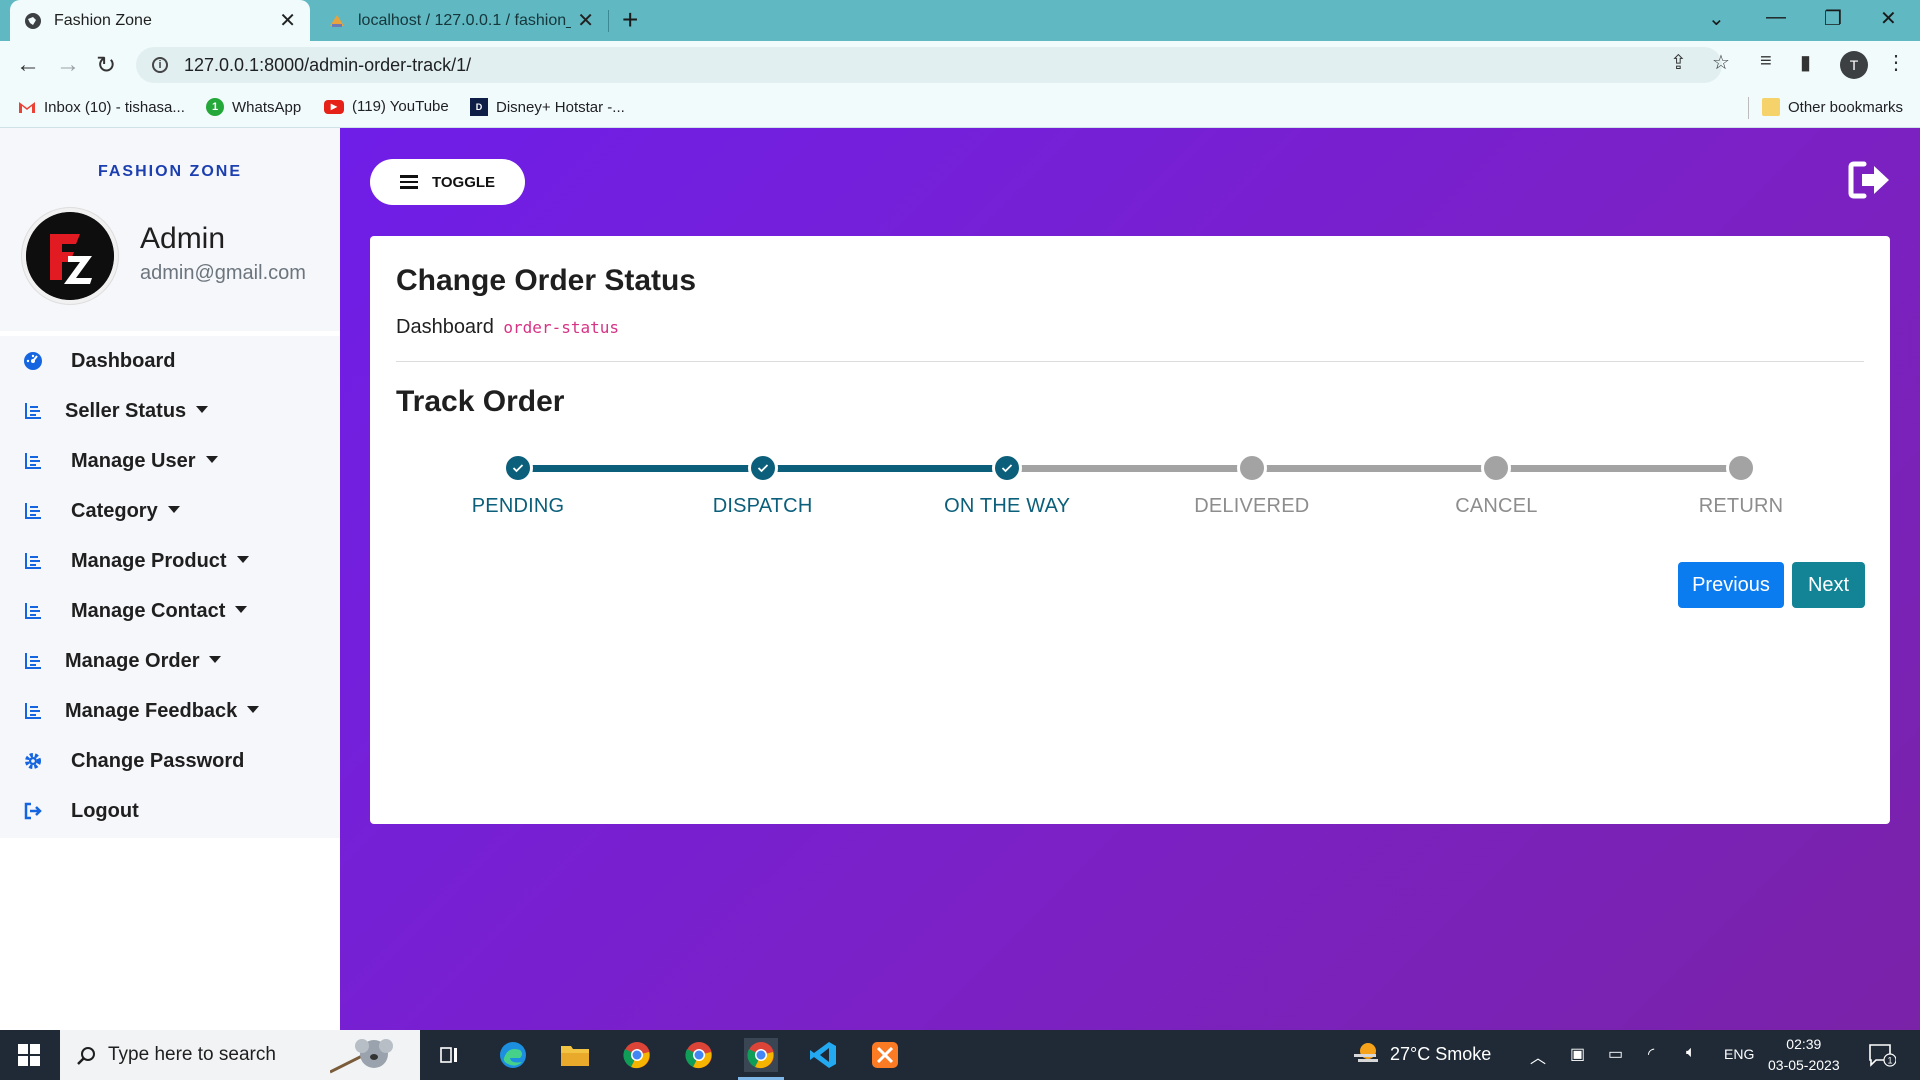 This screenshot has width=1920, height=1080. I want to click on vscode-icon, so click(823, 1055).